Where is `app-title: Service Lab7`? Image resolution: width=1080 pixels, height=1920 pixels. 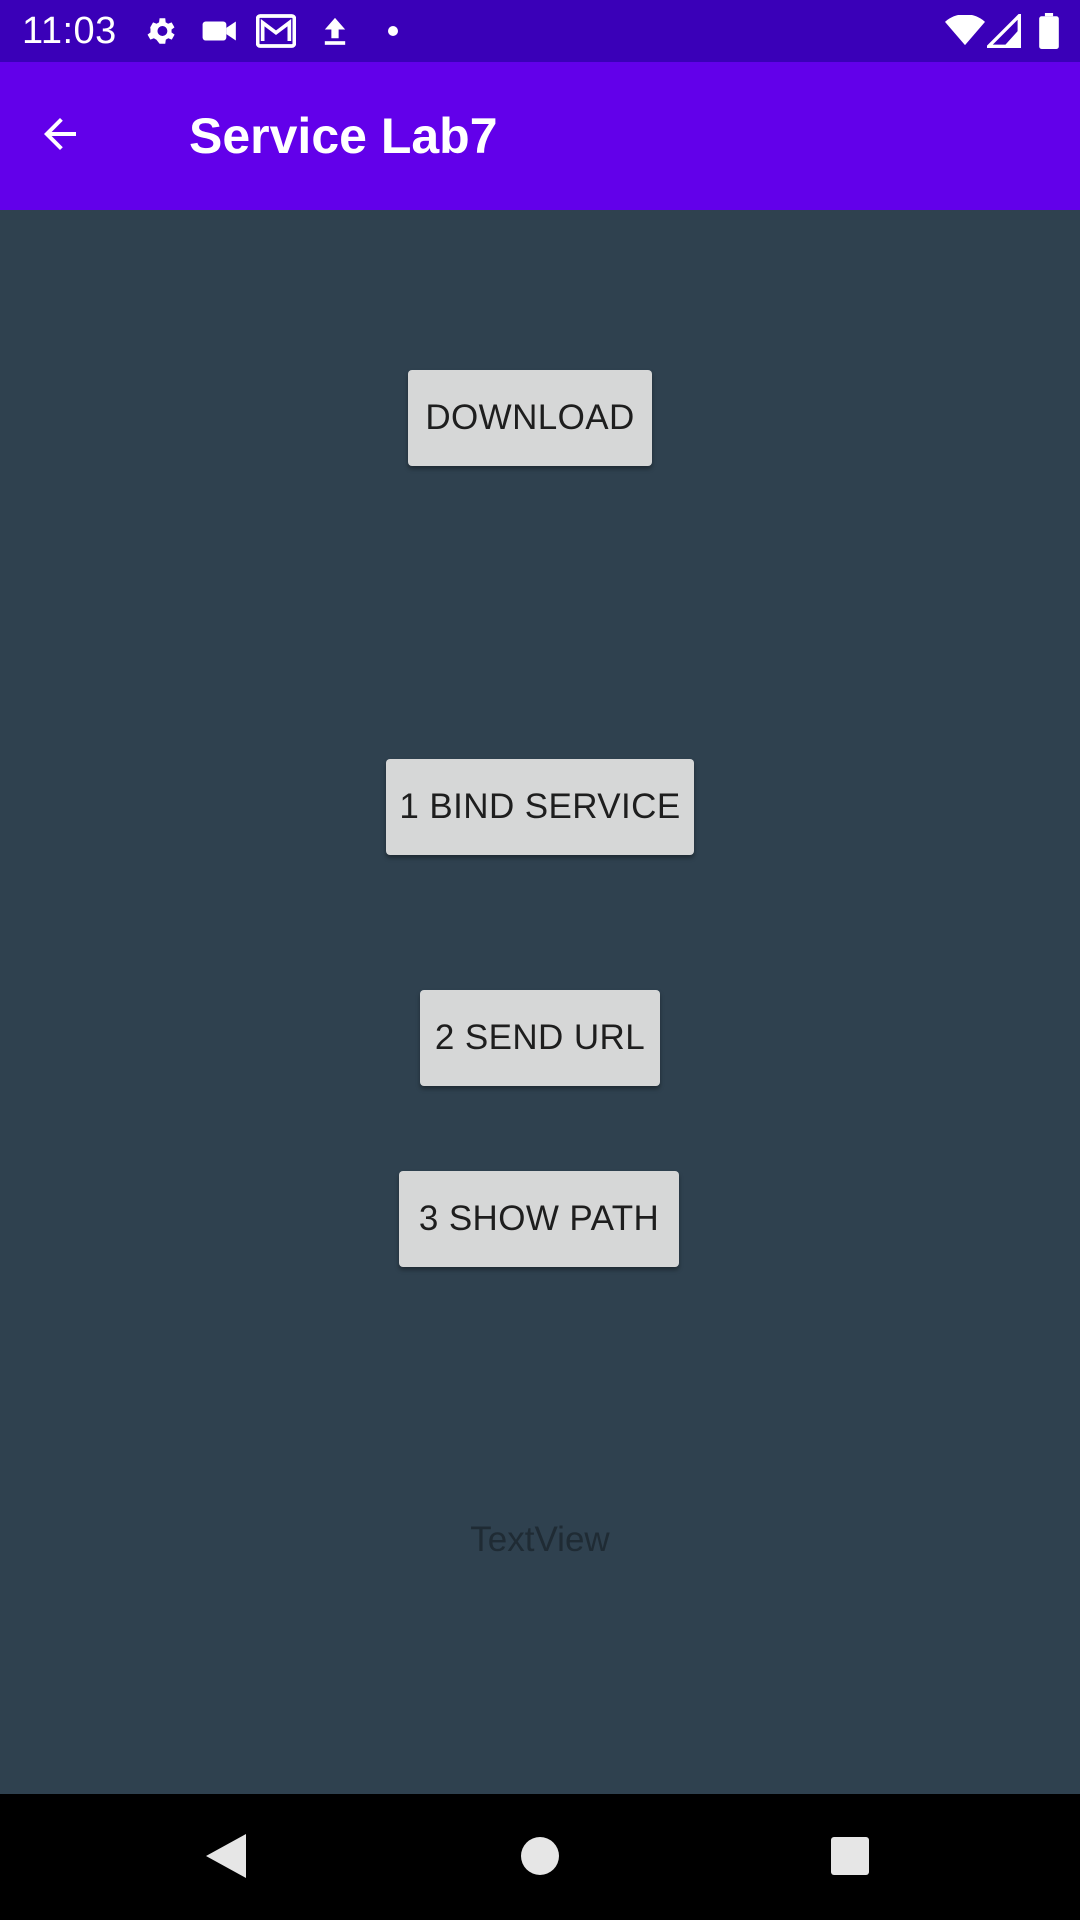 app-title: Service Lab7 is located at coordinates (343, 136).